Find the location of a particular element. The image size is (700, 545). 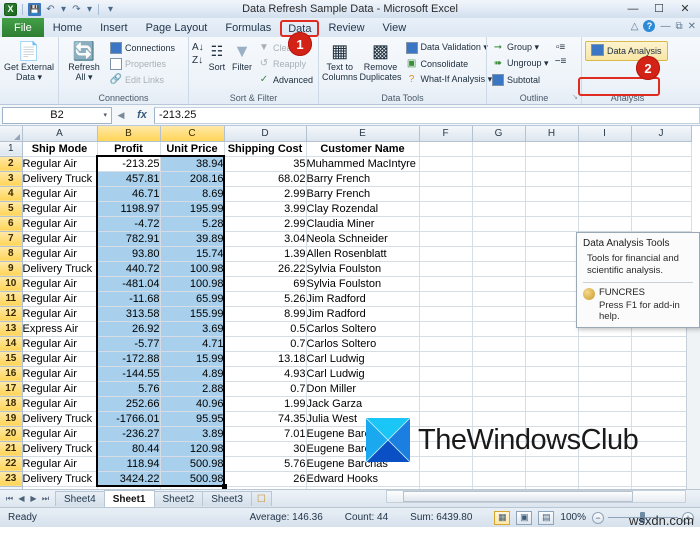

zoom-level: 100% is located at coordinates (573, 517).